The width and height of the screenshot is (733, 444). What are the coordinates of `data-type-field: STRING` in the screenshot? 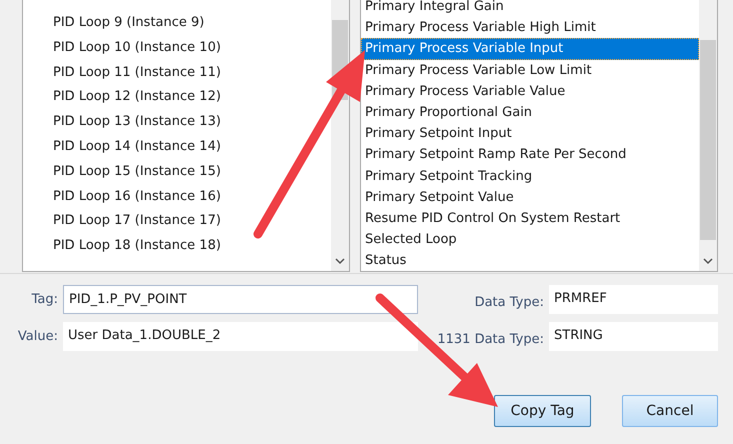 It's located at (633, 336).